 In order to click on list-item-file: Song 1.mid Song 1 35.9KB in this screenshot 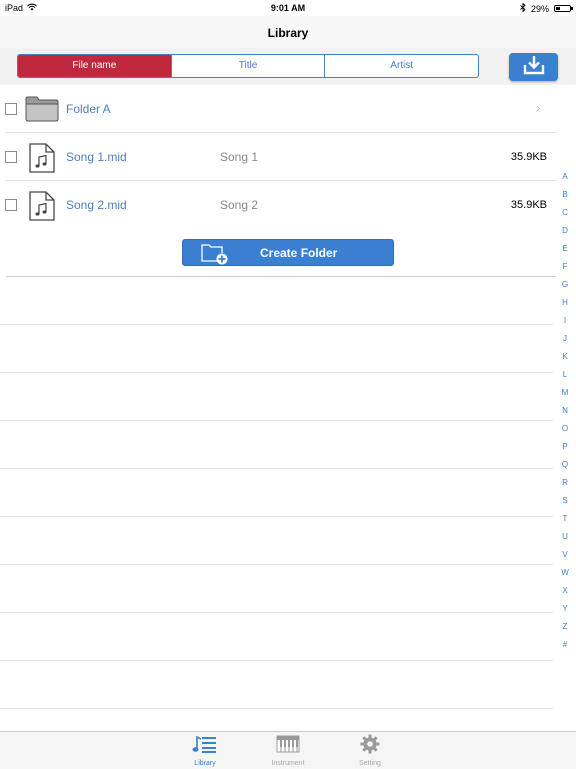, I will do `click(278, 157)`.